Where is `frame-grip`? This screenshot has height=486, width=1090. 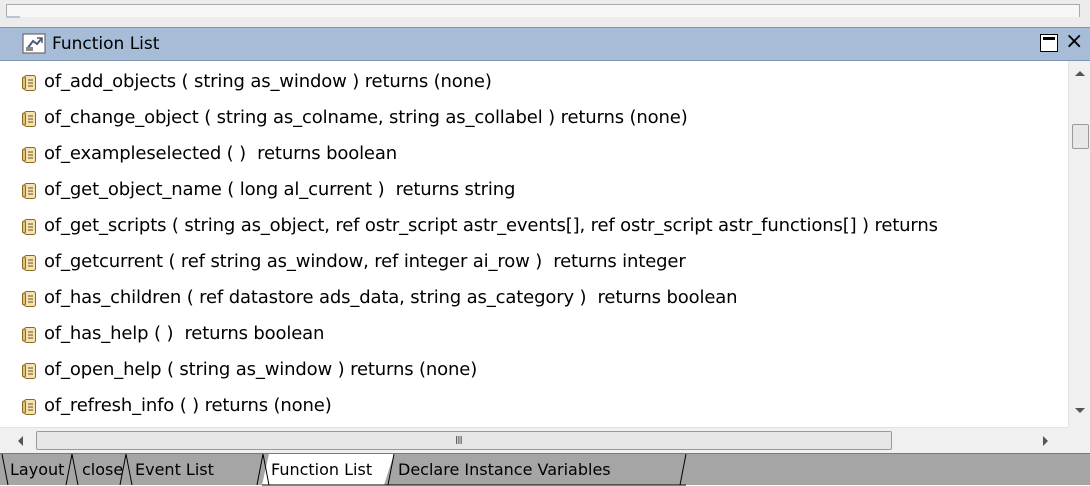 frame-grip is located at coordinates (13, 17).